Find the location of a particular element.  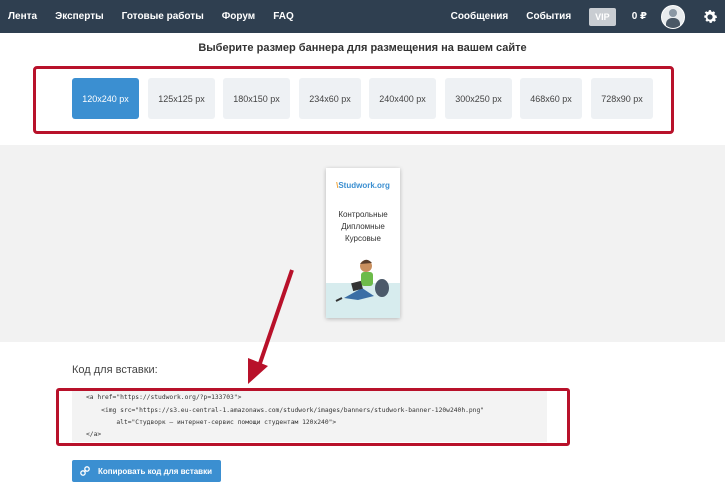

nav-user-area: Сообщения События VIP 0 ₽ is located at coordinates (576, 16).